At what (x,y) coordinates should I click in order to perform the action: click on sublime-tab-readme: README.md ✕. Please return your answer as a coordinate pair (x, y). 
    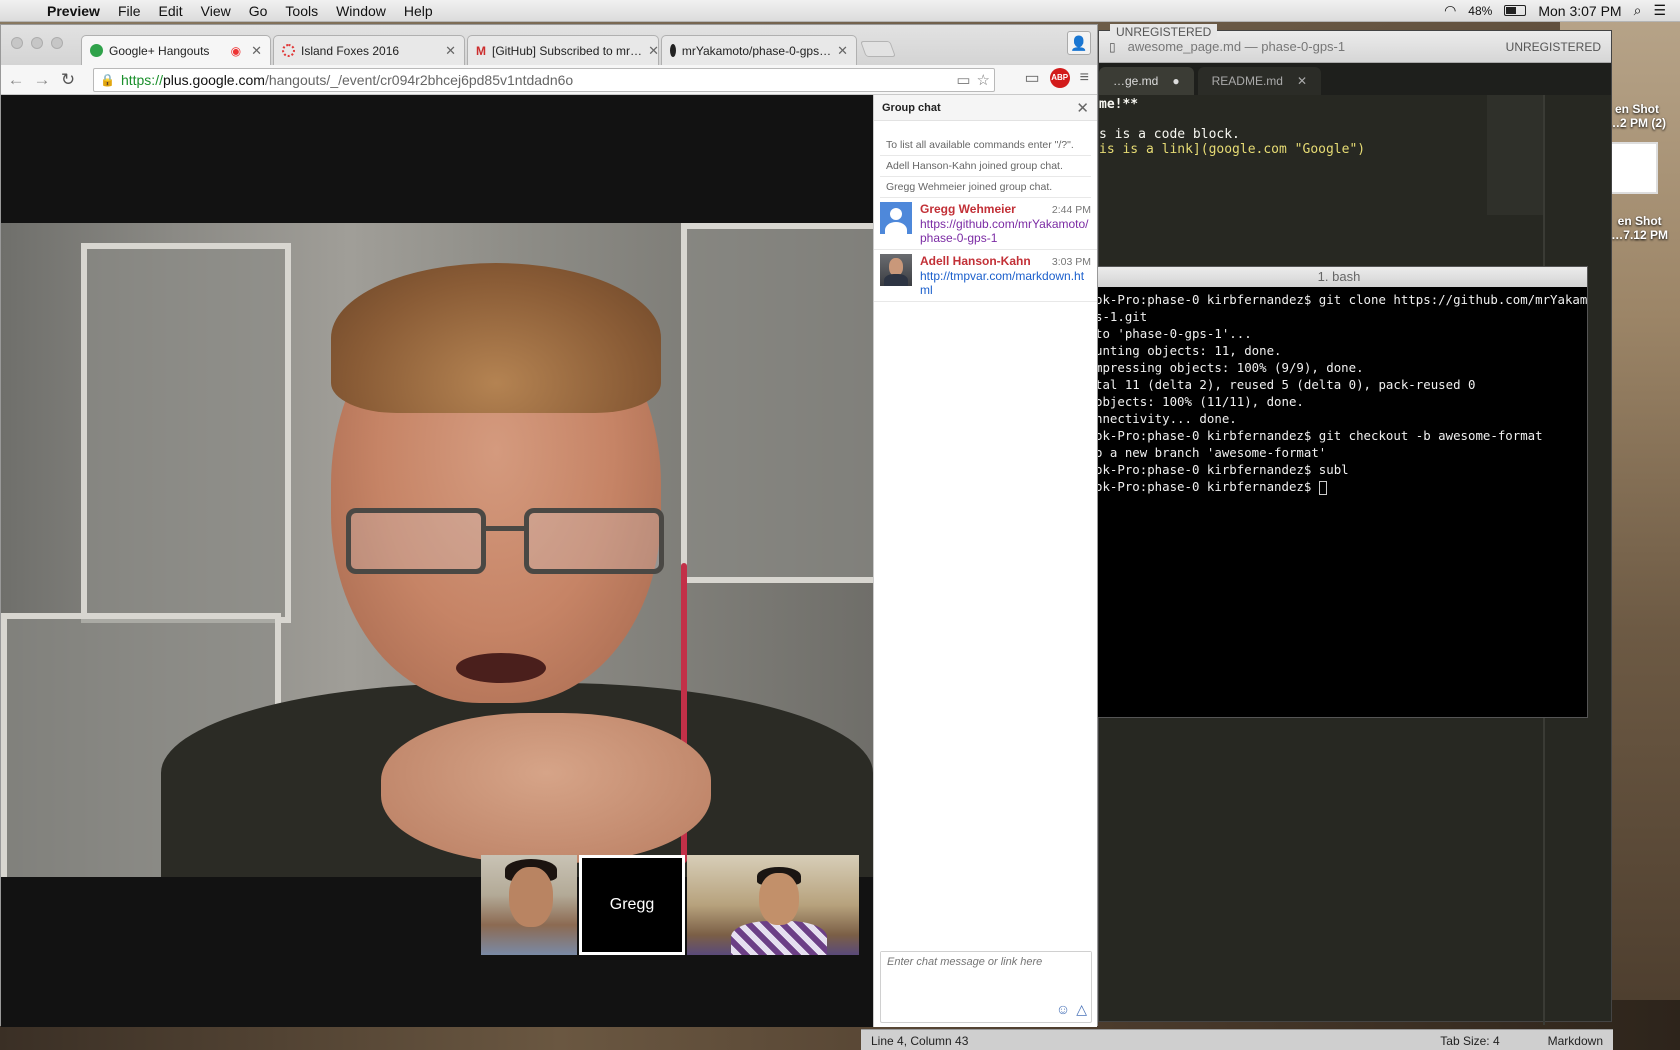
    Looking at the image, I should click on (1259, 81).